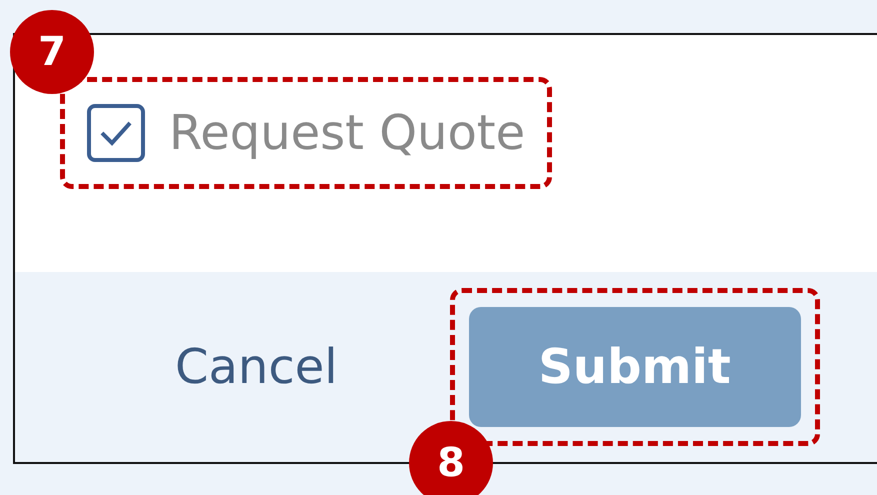  I want to click on checkbox, so click(116, 133).